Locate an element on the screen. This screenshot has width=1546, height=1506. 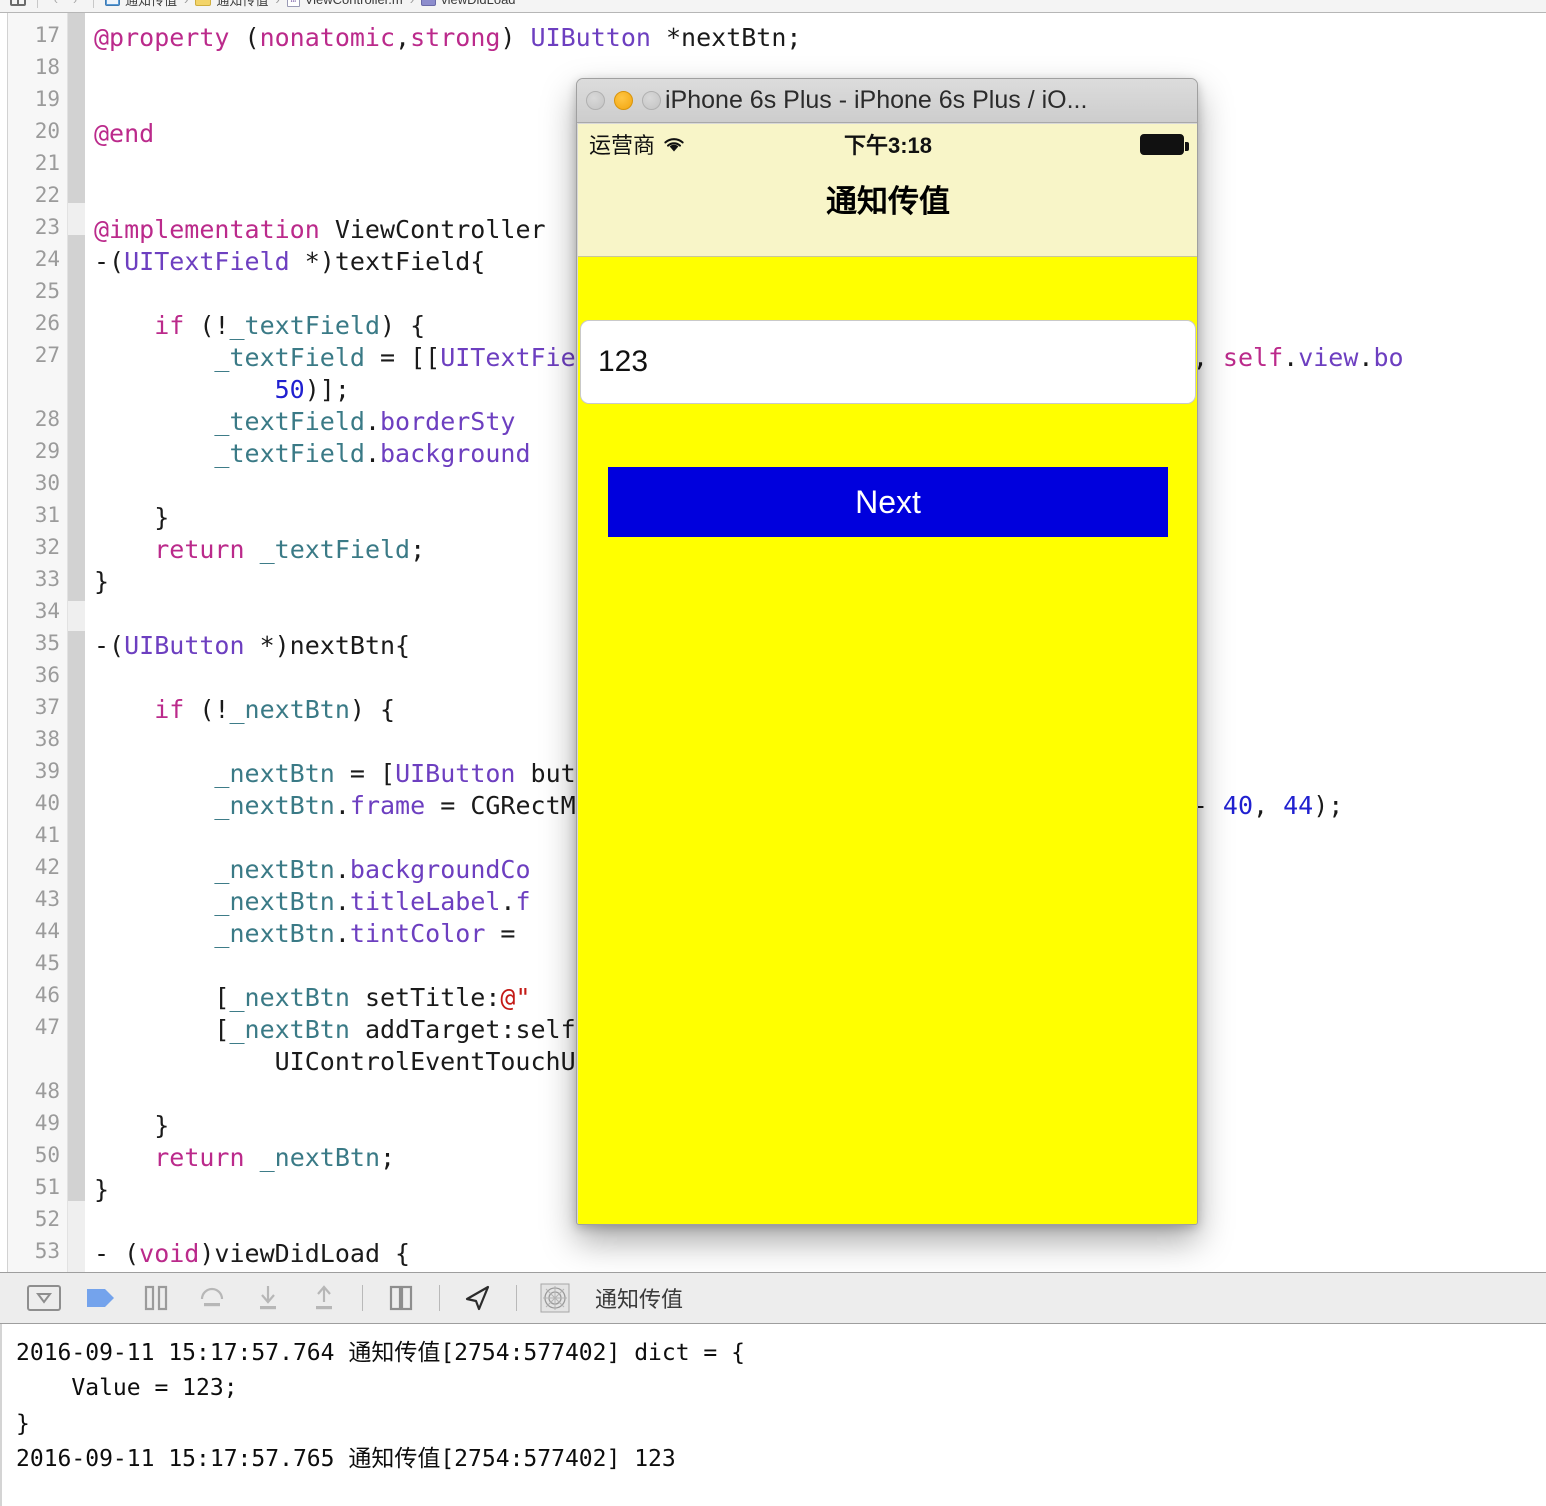
battery-icon is located at coordinates (1164, 144).